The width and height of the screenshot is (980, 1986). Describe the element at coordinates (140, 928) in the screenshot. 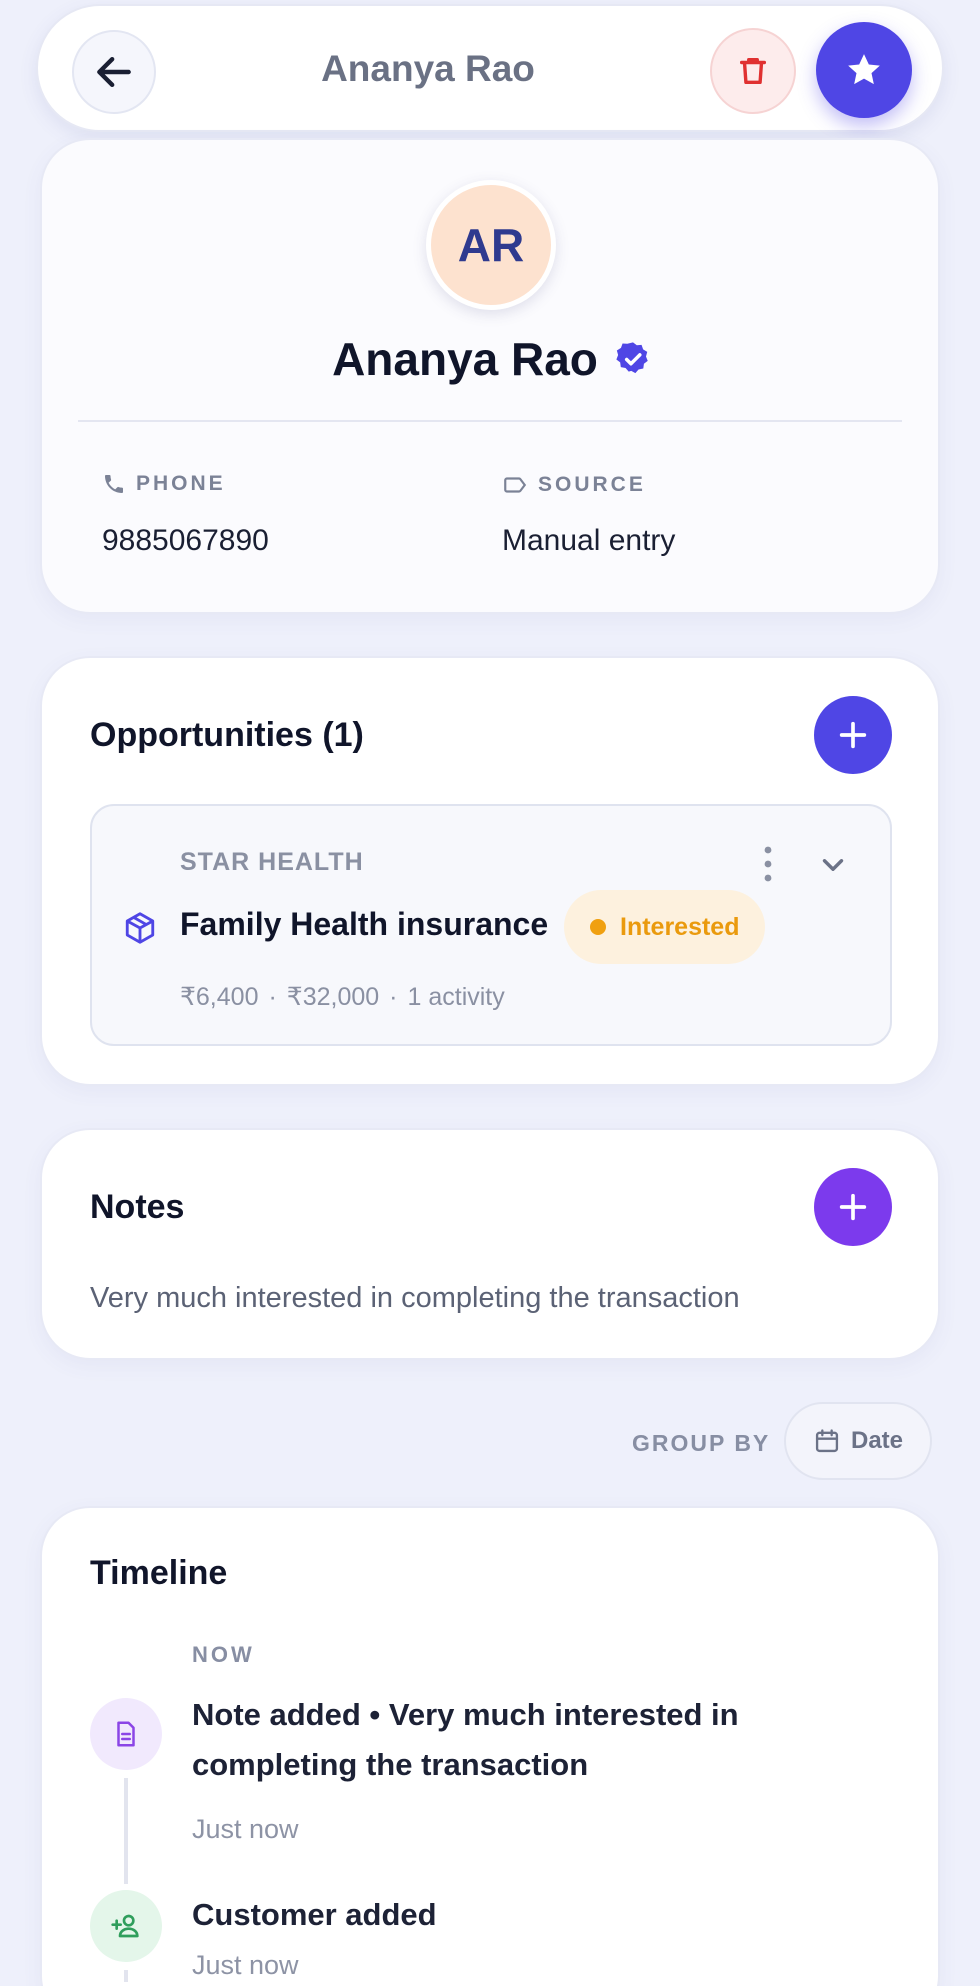

I see `package-icon` at that location.